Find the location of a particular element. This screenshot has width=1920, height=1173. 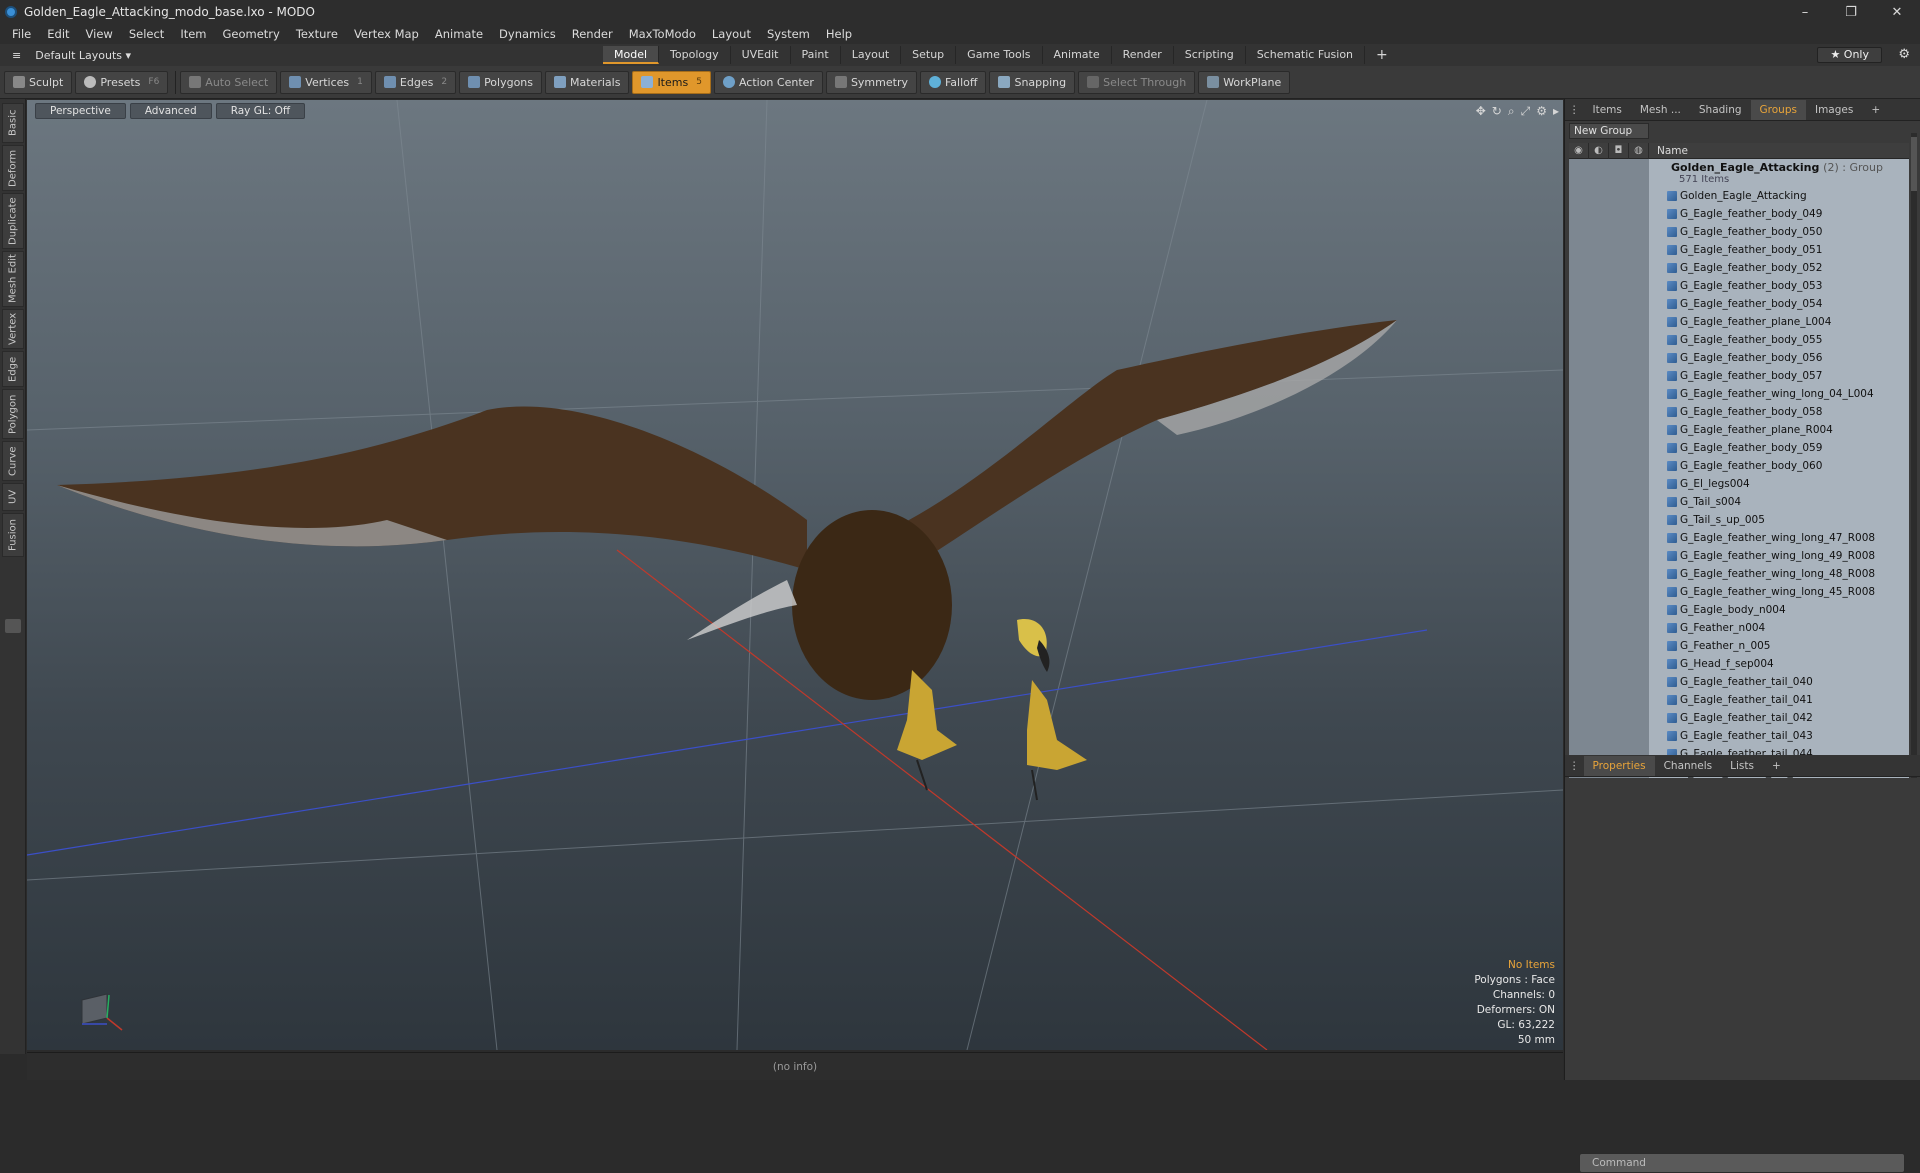

menu-layout: Layout is located at coordinates (731, 34).